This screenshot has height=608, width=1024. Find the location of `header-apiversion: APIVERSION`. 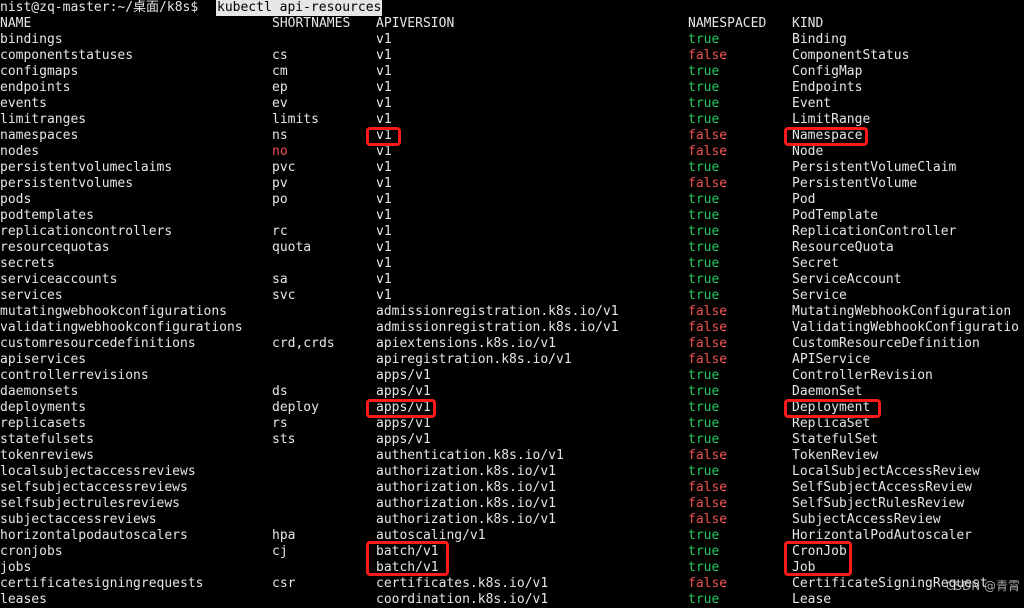

header-apiversion: APIVERSION is located at coordinates (415, 23).